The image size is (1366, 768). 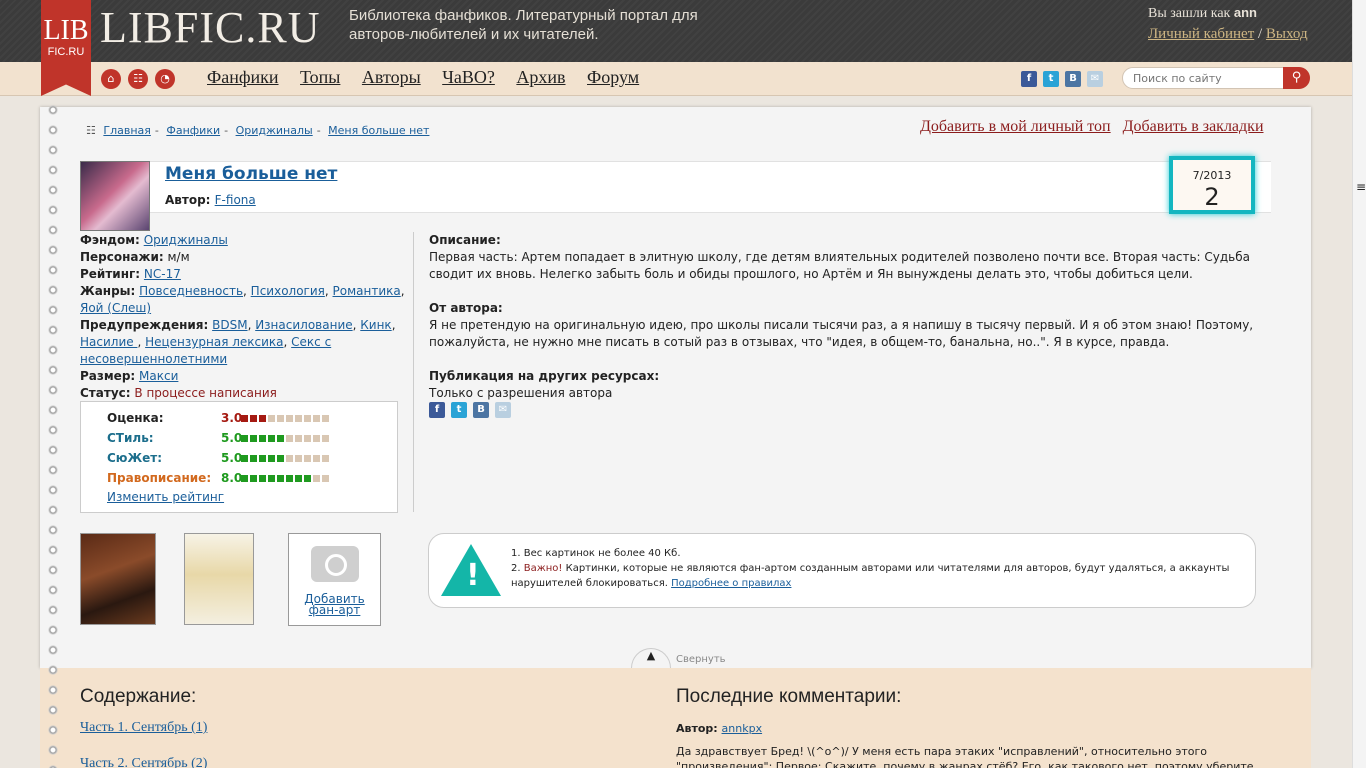 What do you see at coordinates (165, 497) in the screenshot?
I see `change-rating-link: Изменить рейтинг` at bounding box center [165, 497].